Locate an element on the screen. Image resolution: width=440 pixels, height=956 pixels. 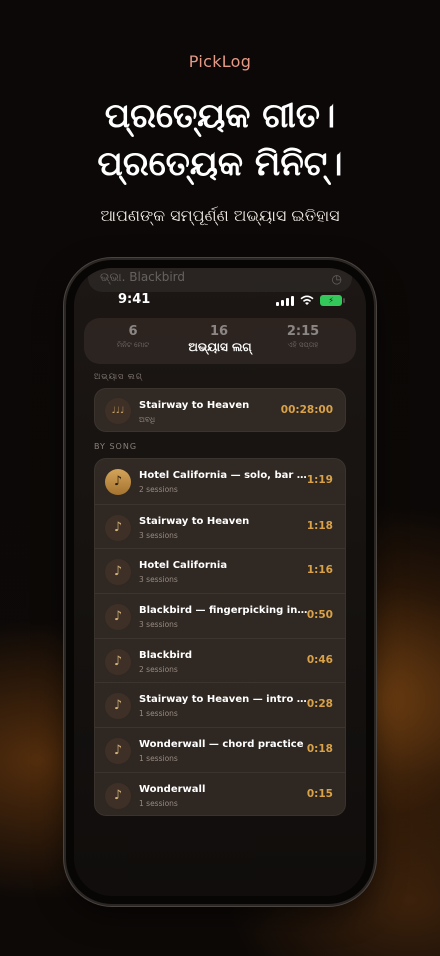
practice-log-section-label: ଅଭ୍ୟାସ ଲଗ୍ is located at coordinates (118, 376).